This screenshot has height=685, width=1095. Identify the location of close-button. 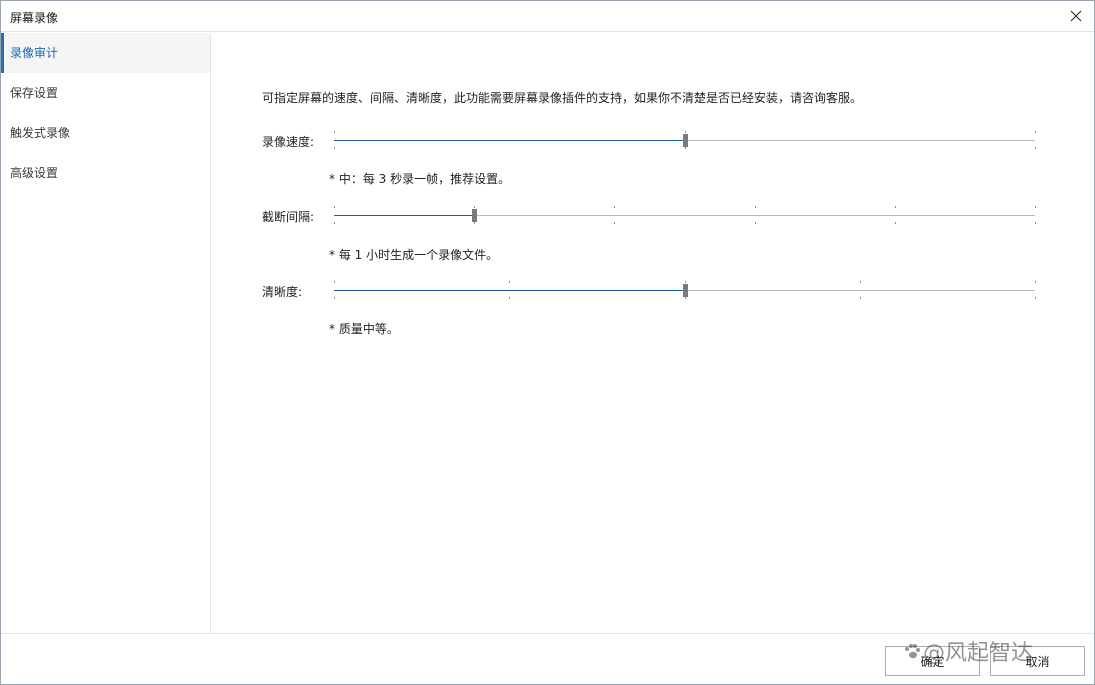
(1076, 16).